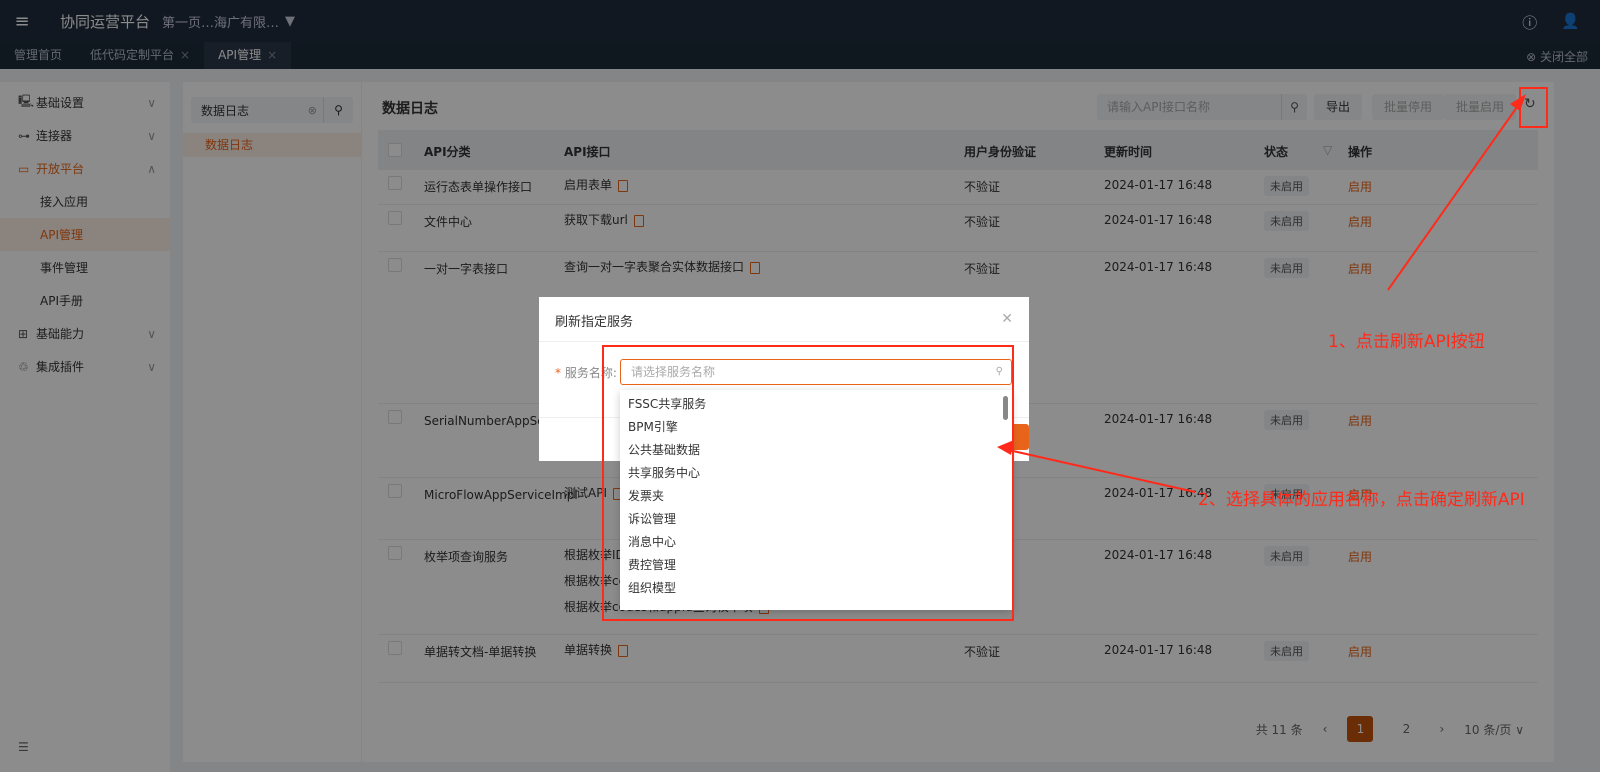 The image size is (1600, 772). Describe the element at coordinates (1406, 342) in the screenshot. I see `annotation-step1: 1、点击刷新API按钮` at that location.